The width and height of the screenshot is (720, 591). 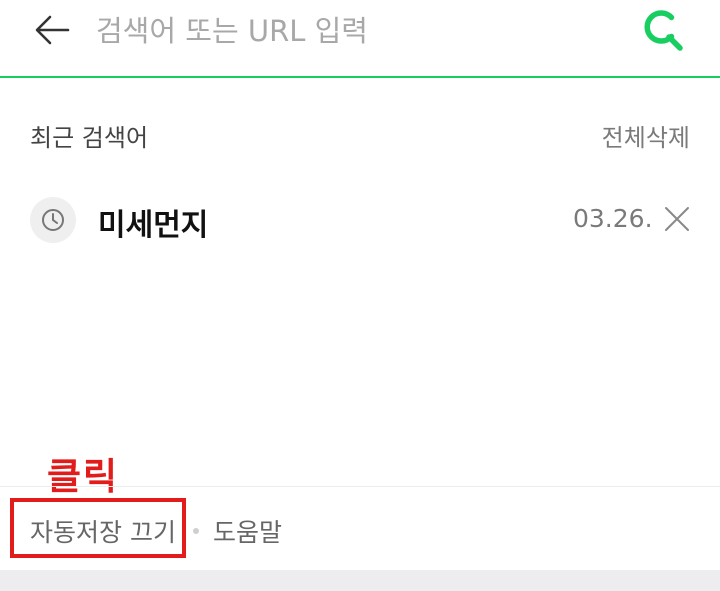 What do you see at coordinates (89, 138) in the screenshot?
I see `recent-searches-title: 최근 검색어` at bounding box center [89, 138].